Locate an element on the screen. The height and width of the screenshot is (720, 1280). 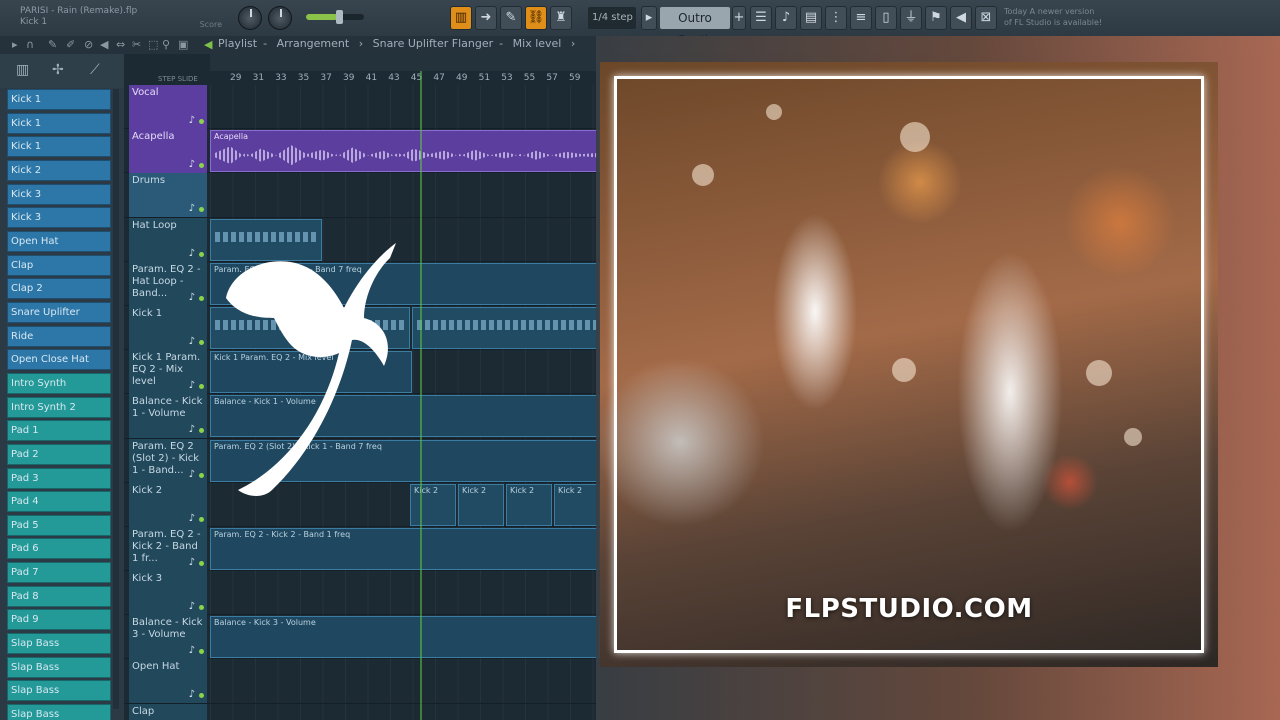
track-header: Acapella ♪ is located at coordinates (168, 151).